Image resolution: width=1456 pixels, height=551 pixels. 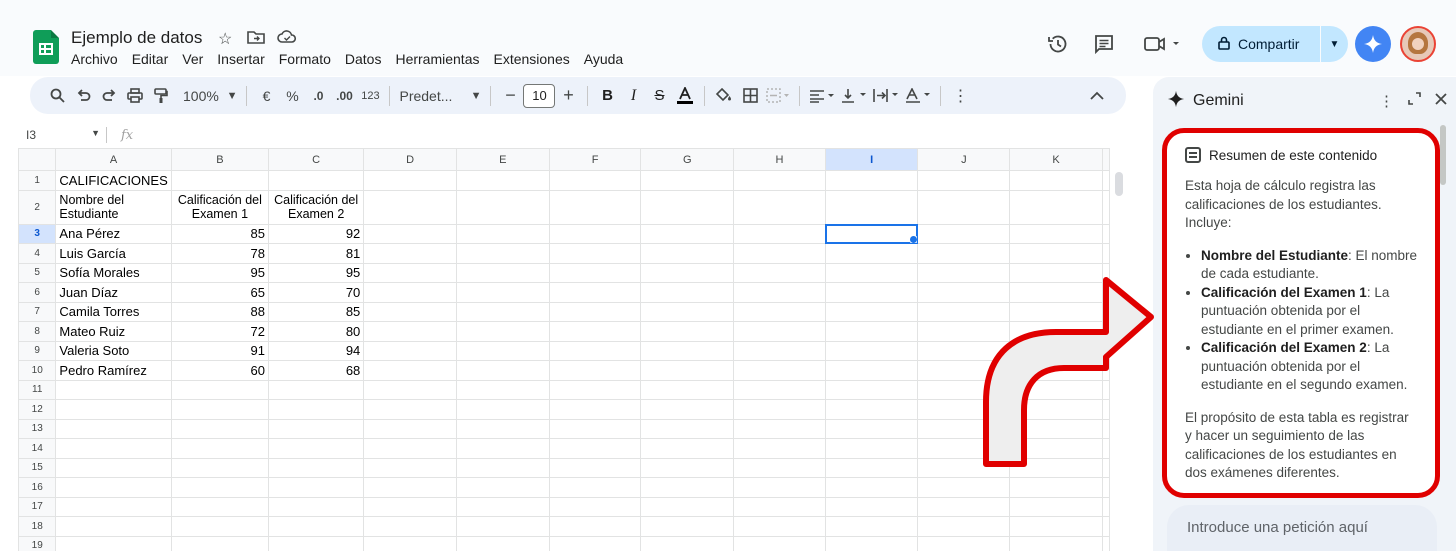 What do you see at coordinates (659, 96) in the screenshot?
I see `strikethrough-icon: S` at bounding box center [659, 96].